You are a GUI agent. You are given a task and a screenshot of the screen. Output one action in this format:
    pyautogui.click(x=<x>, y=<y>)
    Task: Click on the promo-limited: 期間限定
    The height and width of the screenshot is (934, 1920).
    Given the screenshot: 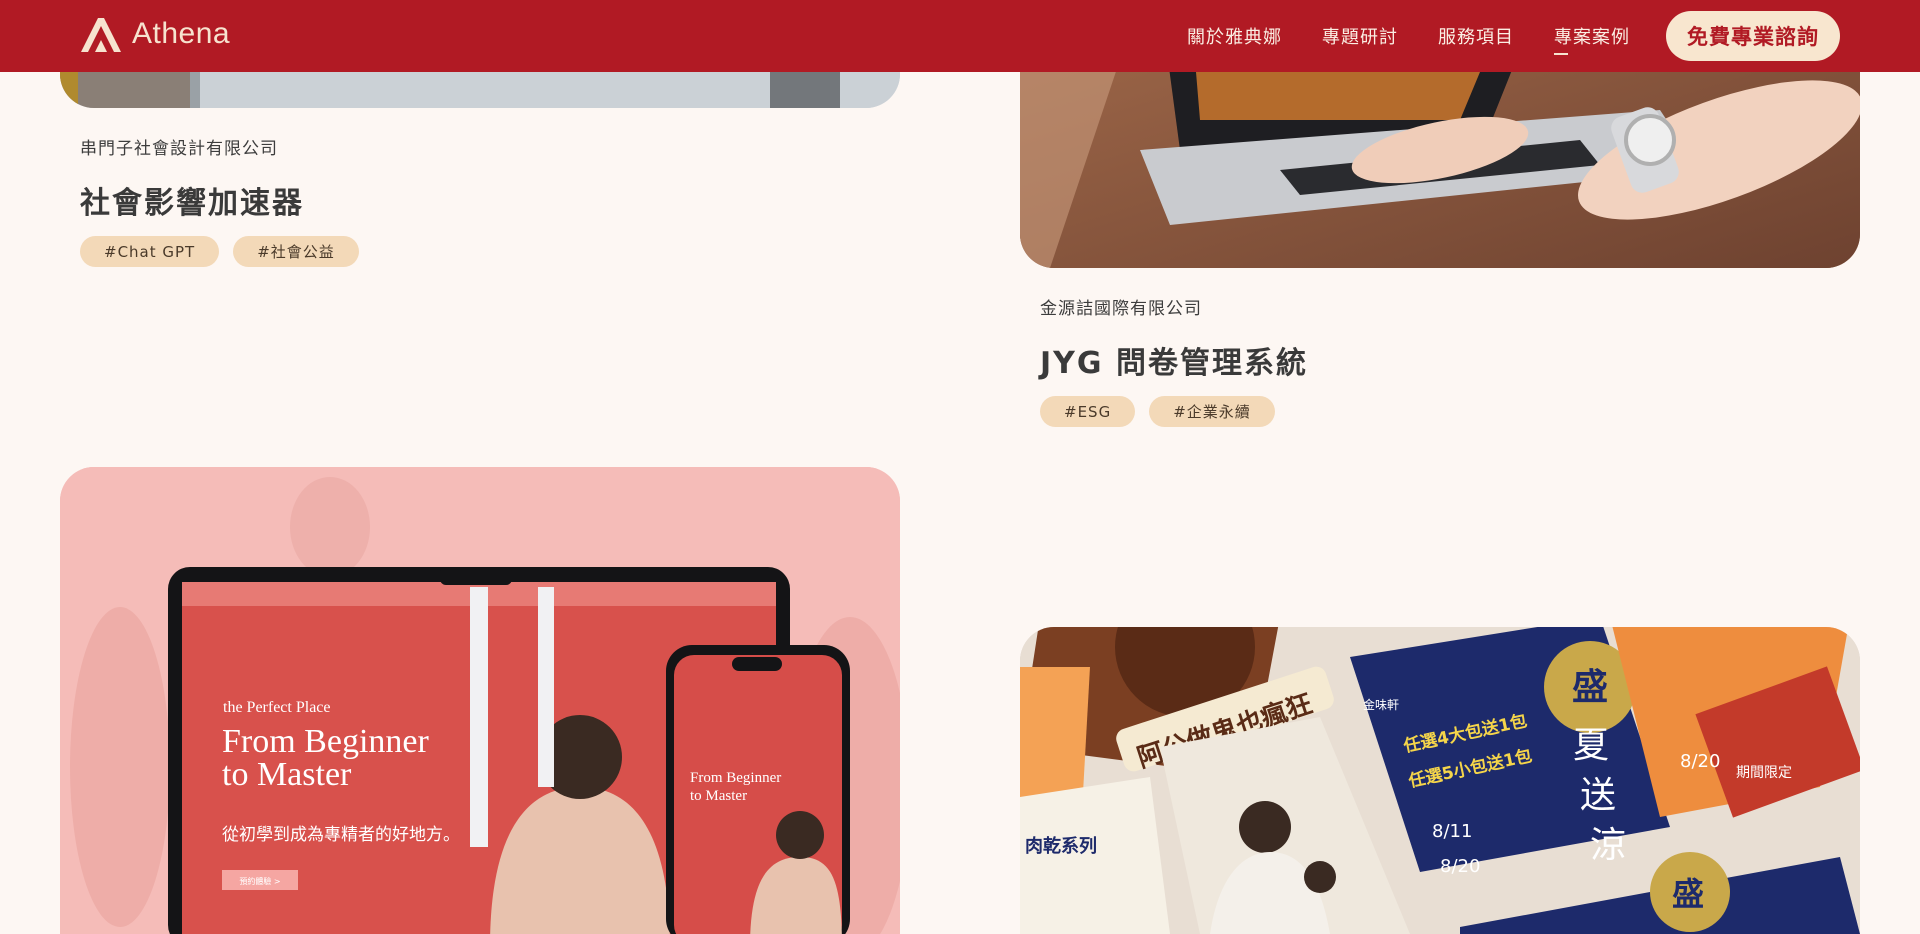 What is the action you would take?
    pyautogui.click(x=1764, y=773)
    